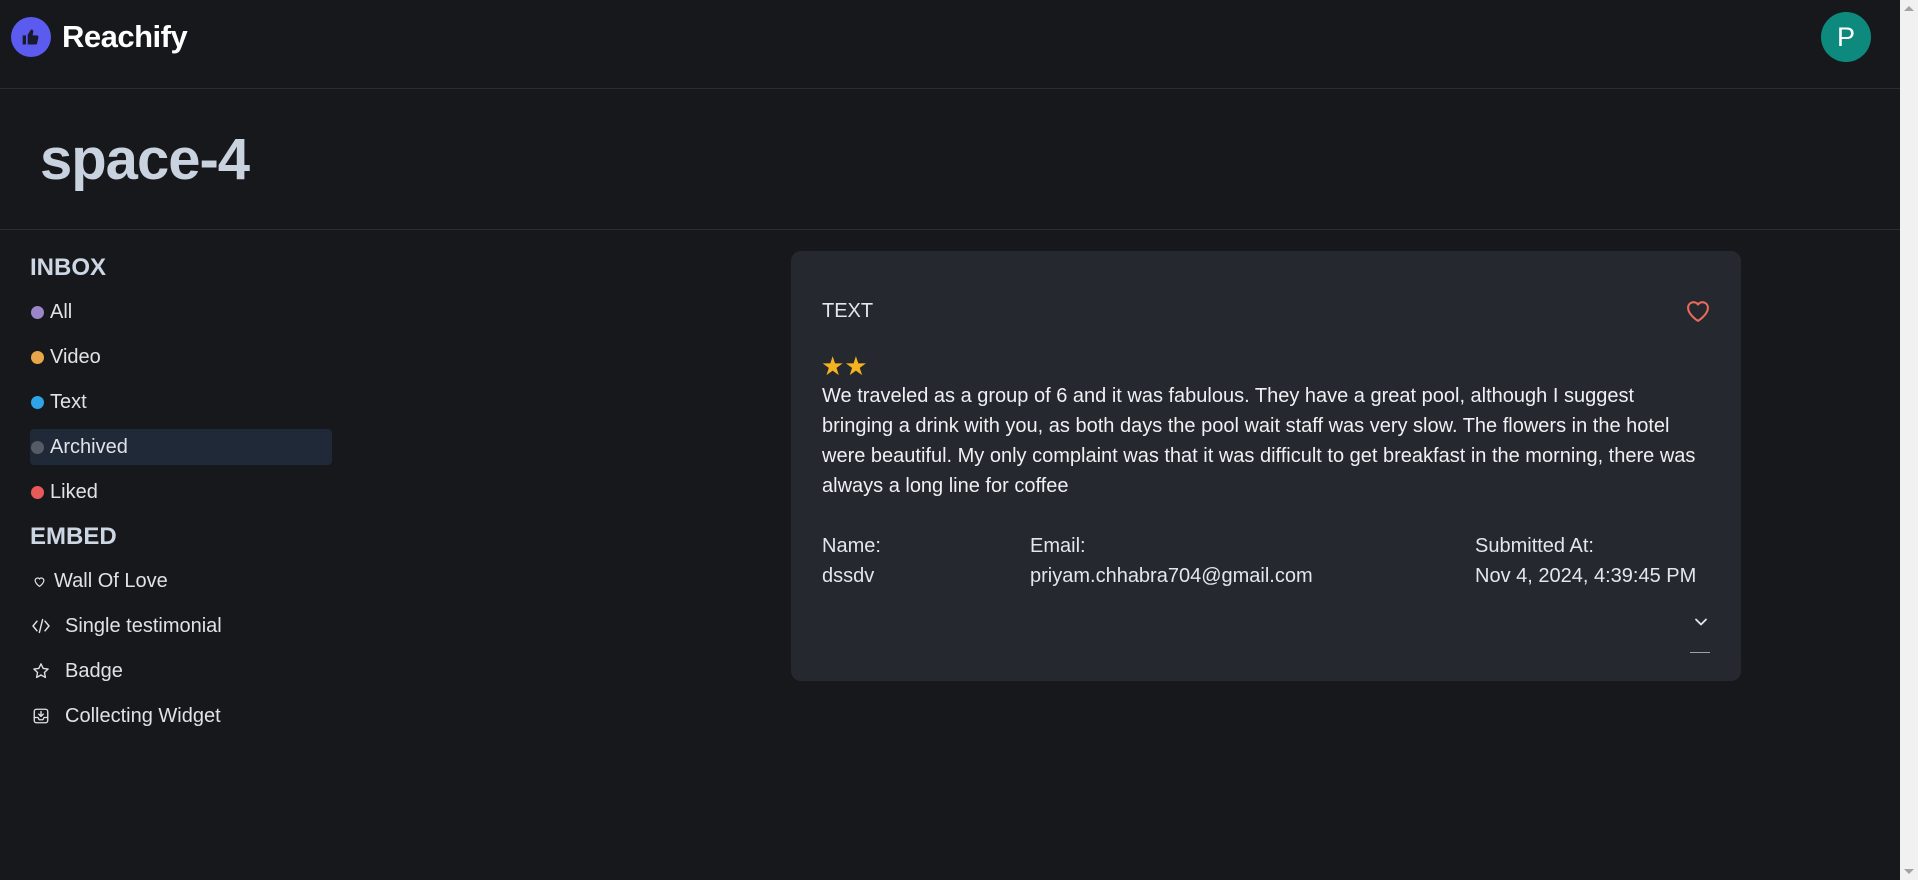  I want to click on sidebar-item-single-testimonial: Single testimonial, so click(181, 626).